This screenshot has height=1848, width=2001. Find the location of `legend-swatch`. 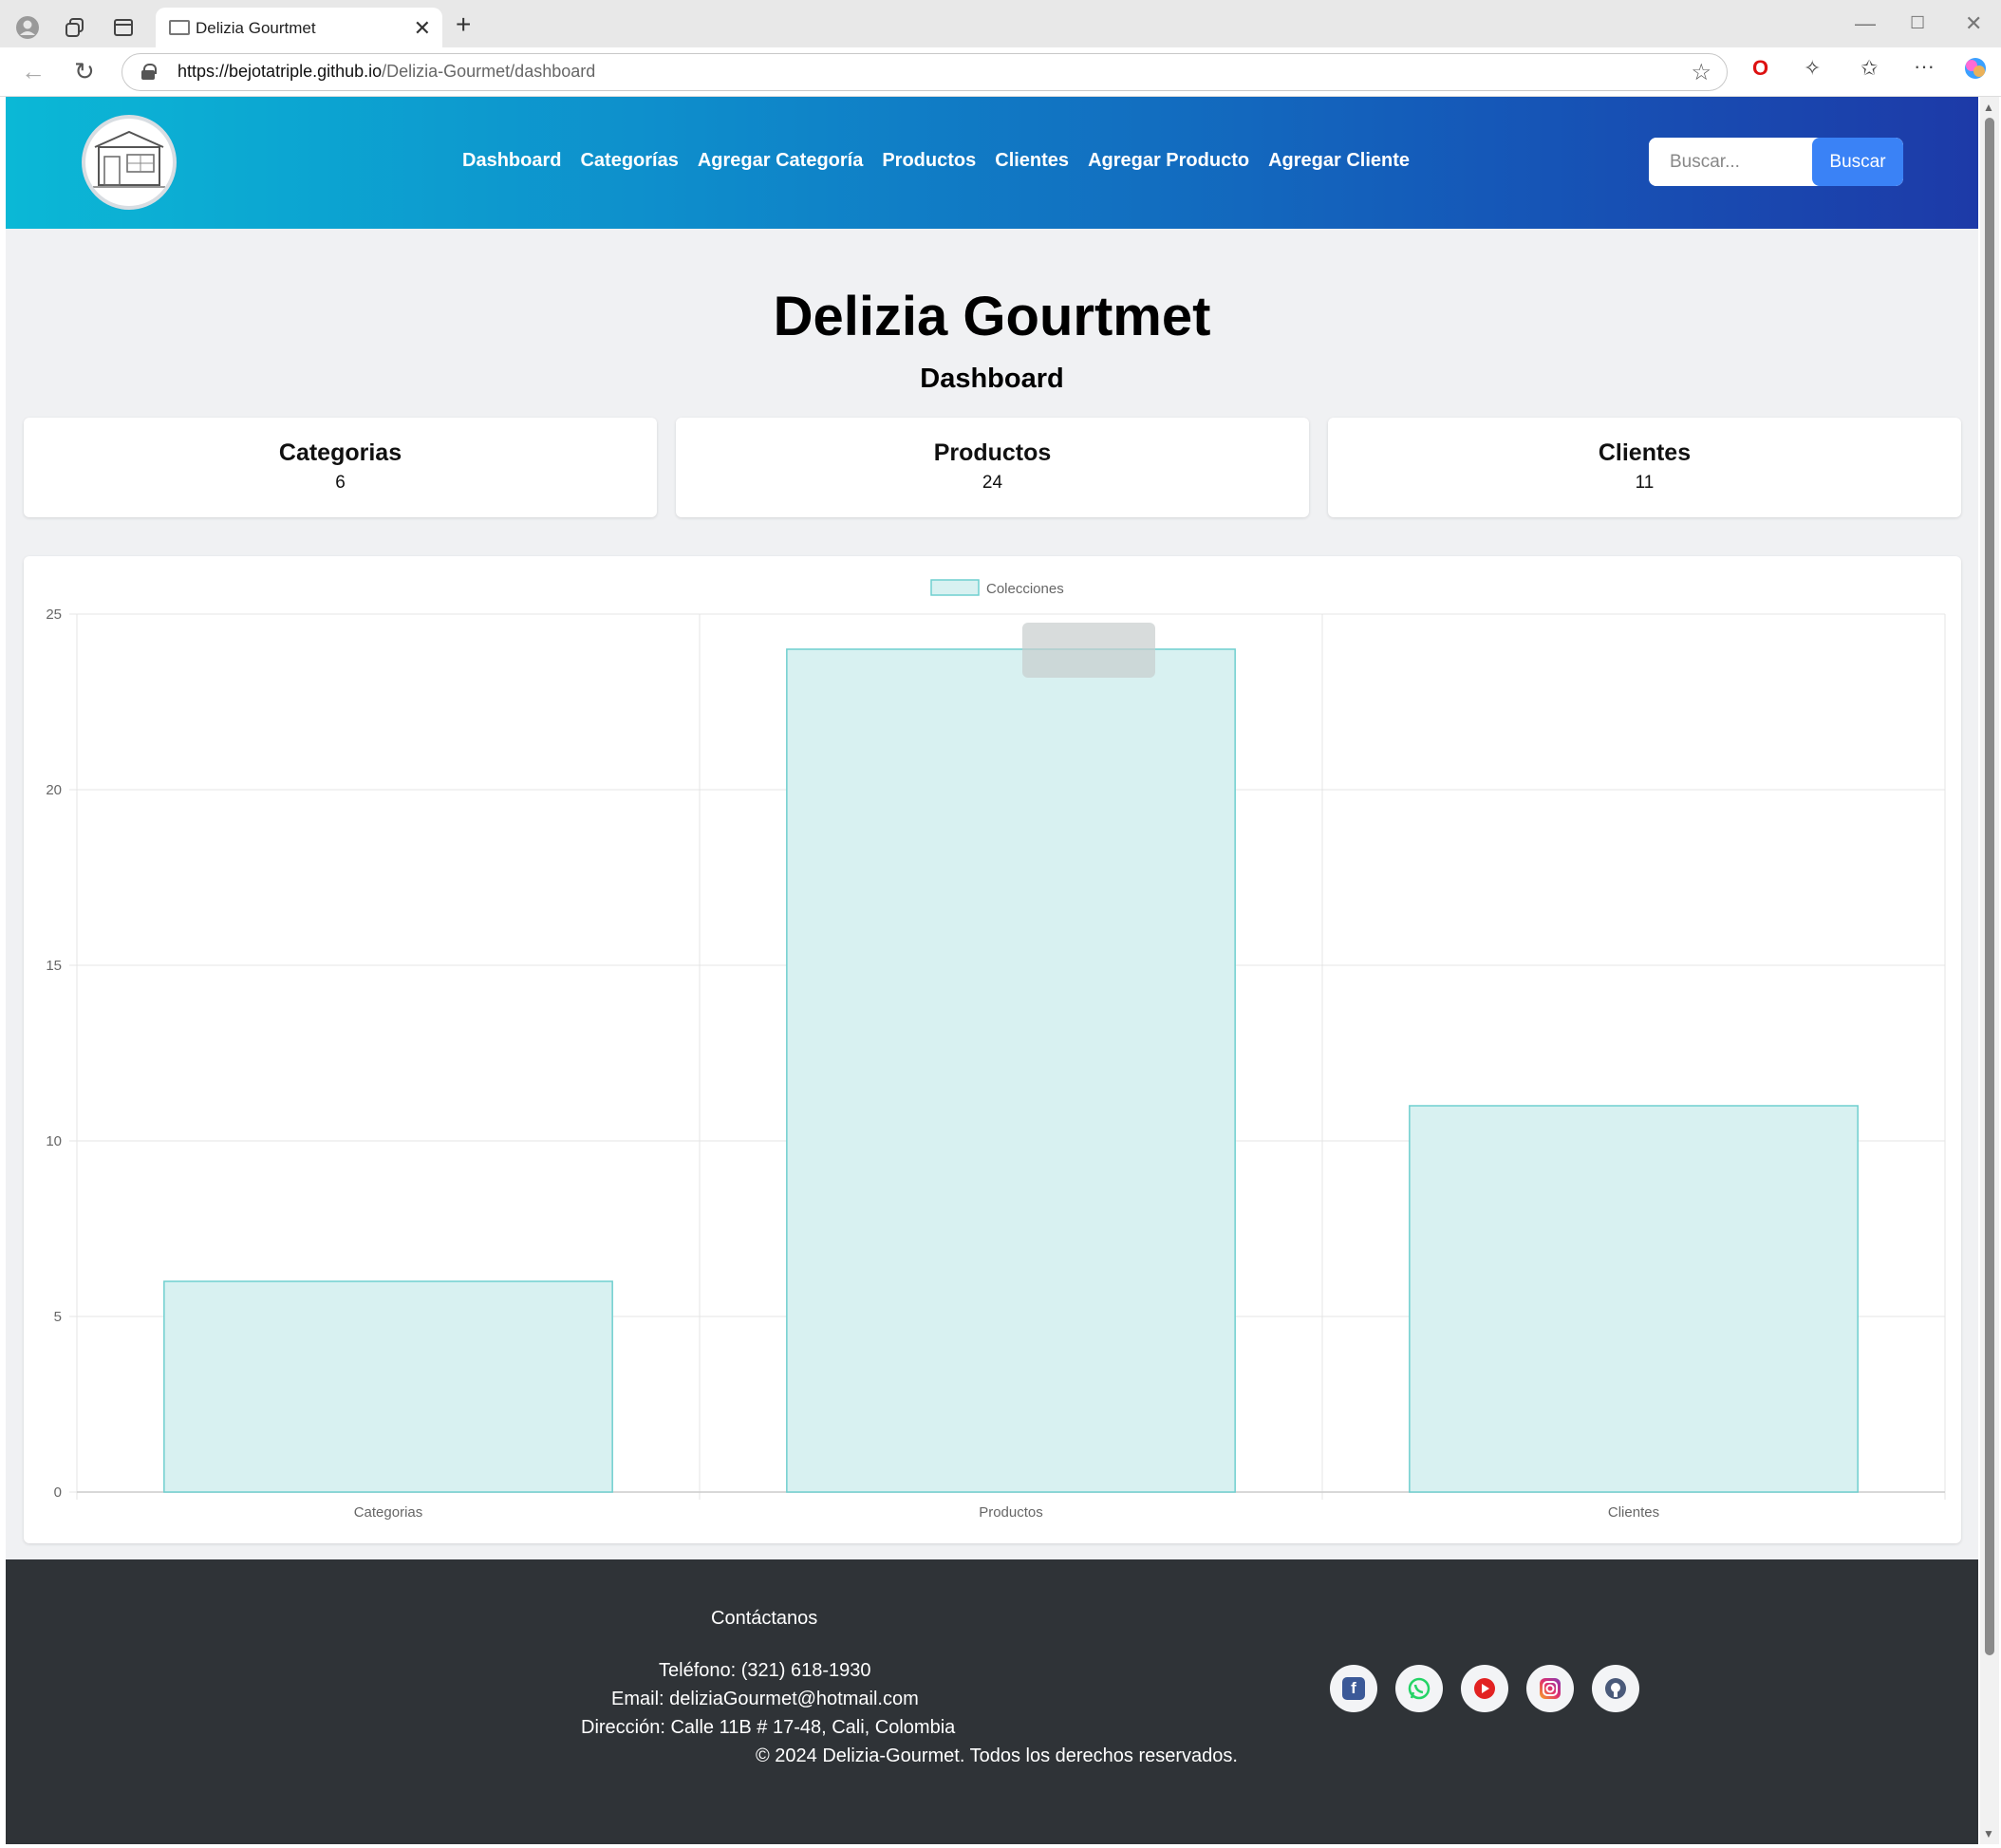

legend-swatch is located at coordinates (955, 588).